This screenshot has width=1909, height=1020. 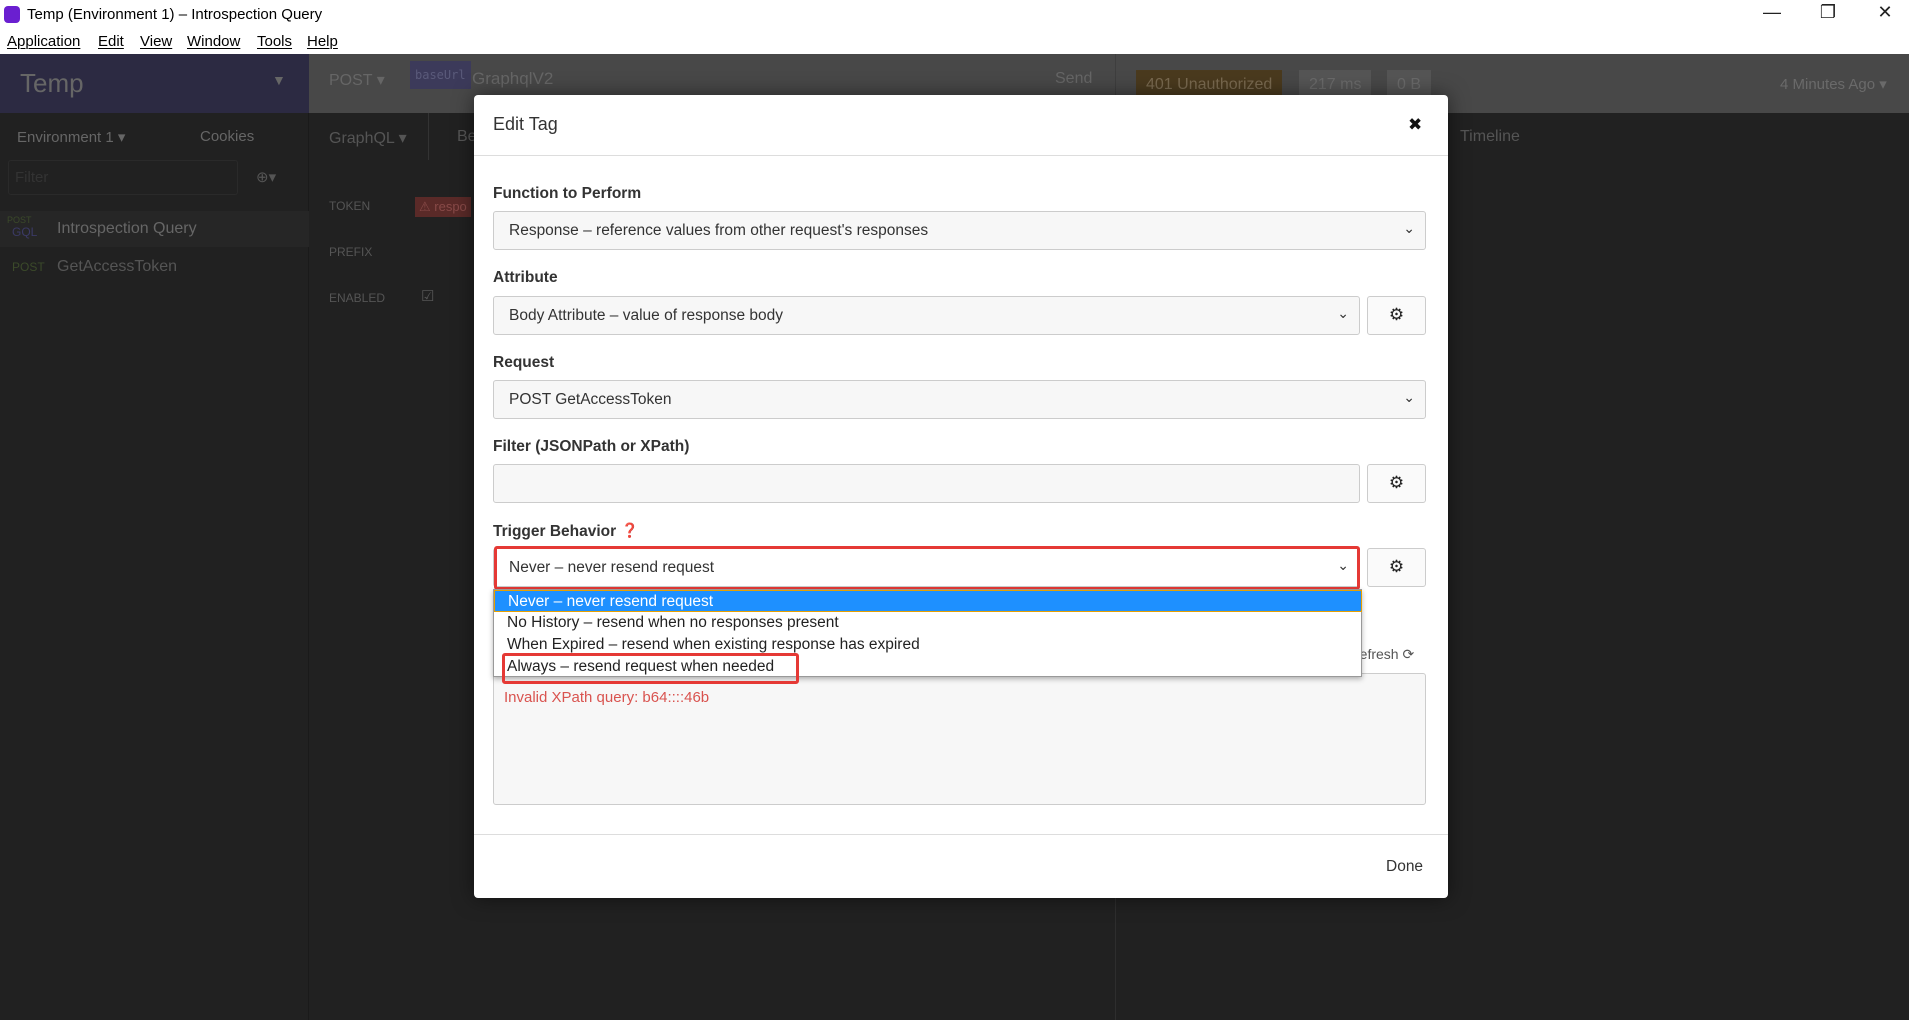 What do you see at coordinates (512, 79) in the screenshot?
I see `url-input: GraphqlV2` at bounding box center [512, 79].